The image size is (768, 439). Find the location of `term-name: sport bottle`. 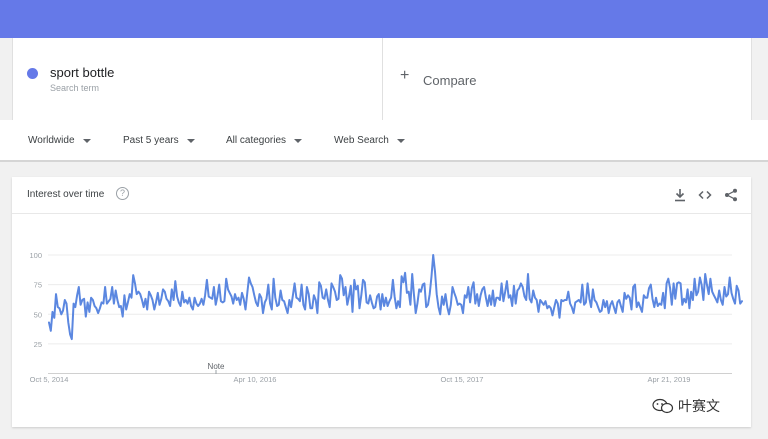

term-name: sport bottle is located at coordinates (82, 72).